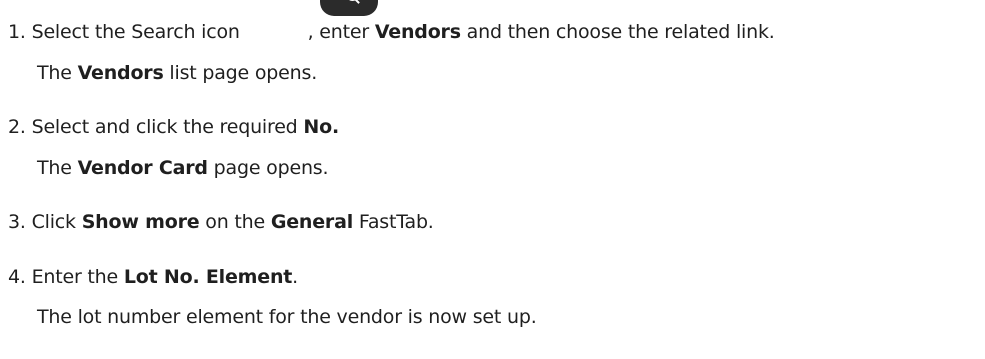 The image size is (985, 359). Describe the element at coordinates (17, 222) in the screenshot. I see `step-number: 3.` at that location.